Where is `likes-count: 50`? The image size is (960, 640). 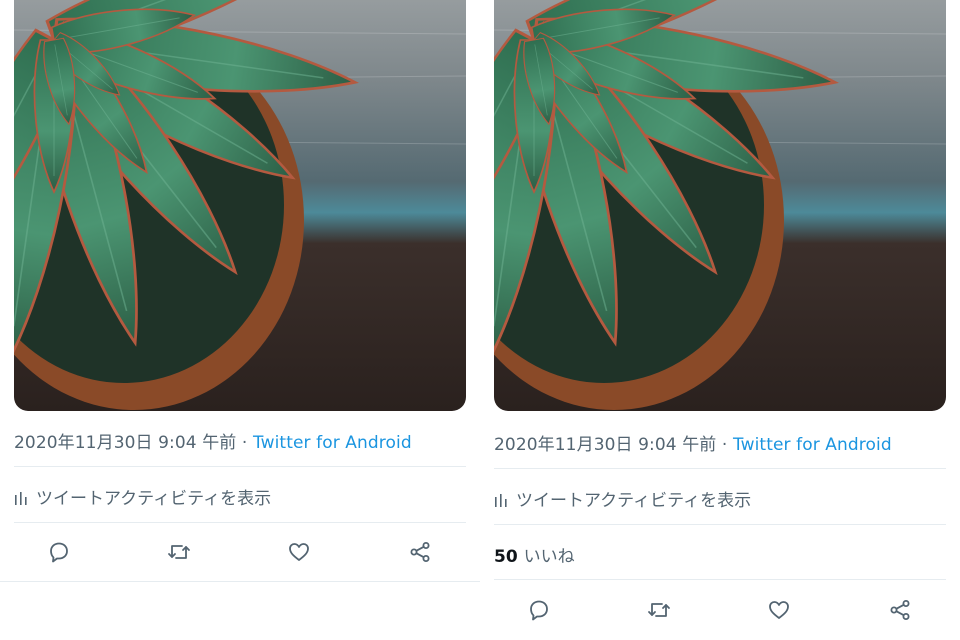 likes-count: 50 is located at coordinates (506, 557).